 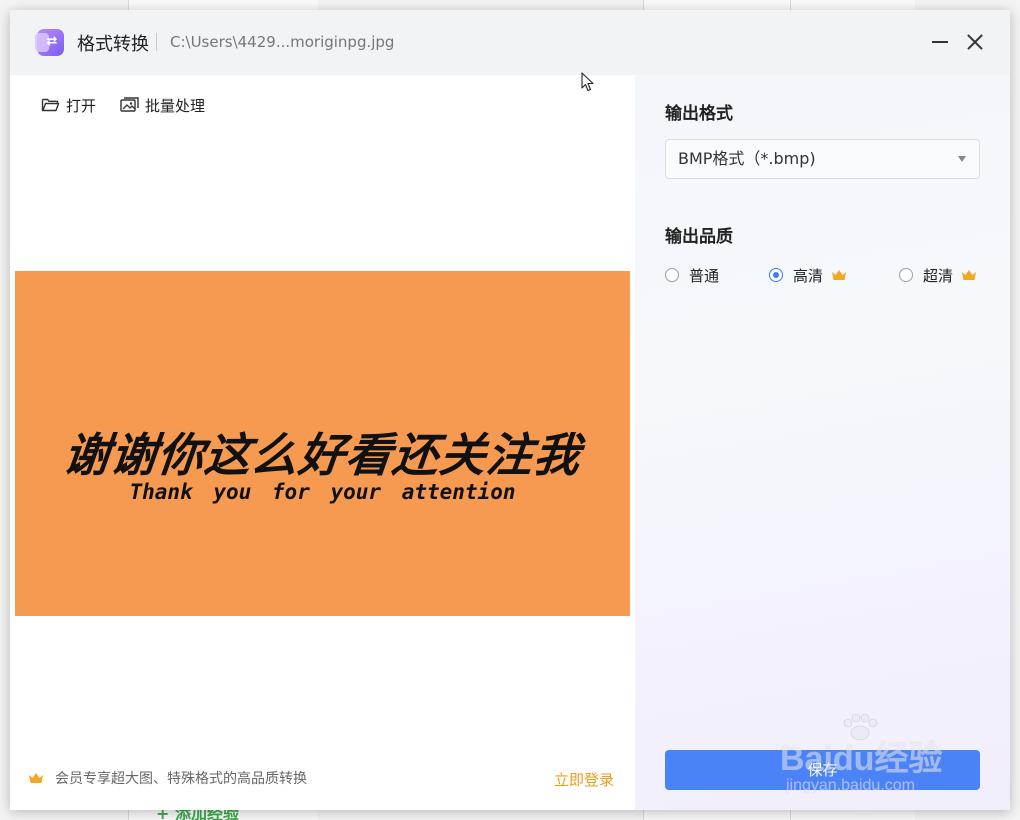 What do you see at coordinates (175, 105) in the screenshot?
I see `batch-label: 批量处理` at bounding box center [175, 105].